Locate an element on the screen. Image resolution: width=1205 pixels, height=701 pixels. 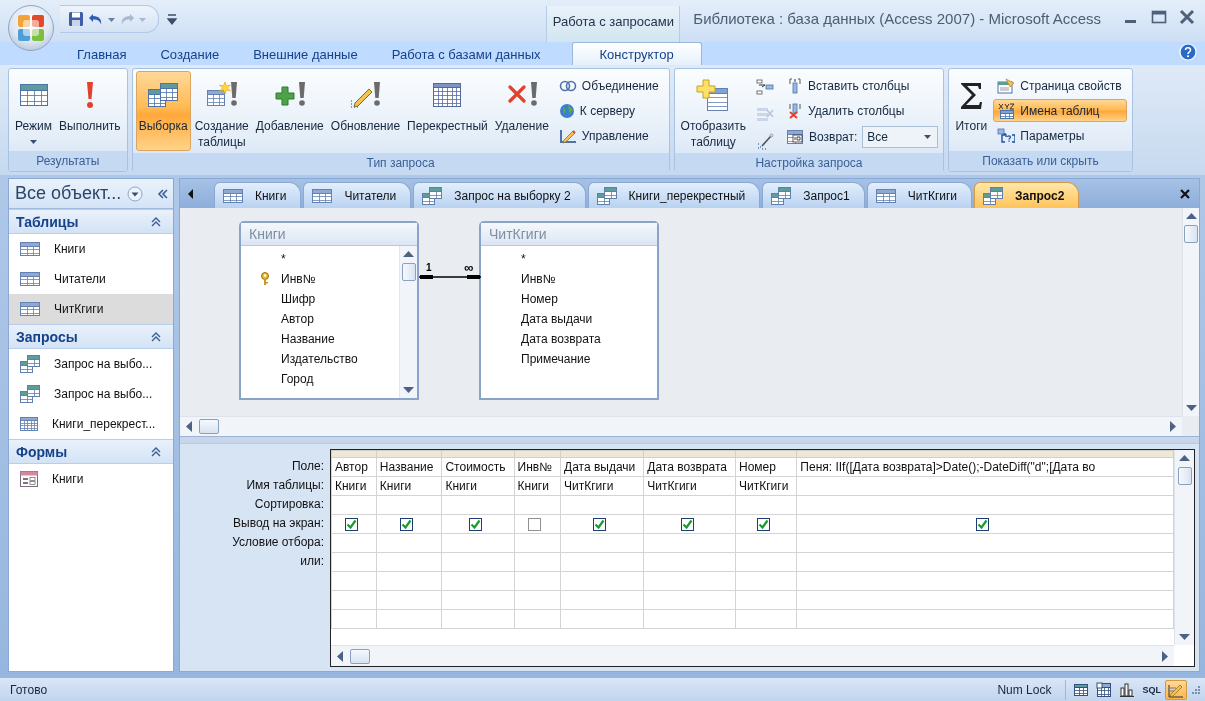
relationship-label: 1 is located at coordinates (429, 268).